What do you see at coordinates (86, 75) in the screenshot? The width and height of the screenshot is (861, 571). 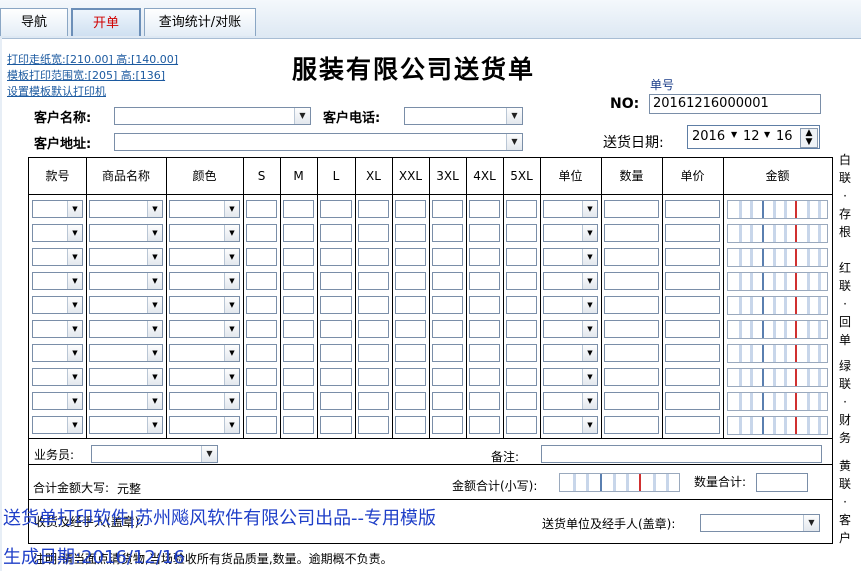 I see `print-range-link: 模板打印范围宽:[205] 高:[136]` at bounding box center [86, 75].